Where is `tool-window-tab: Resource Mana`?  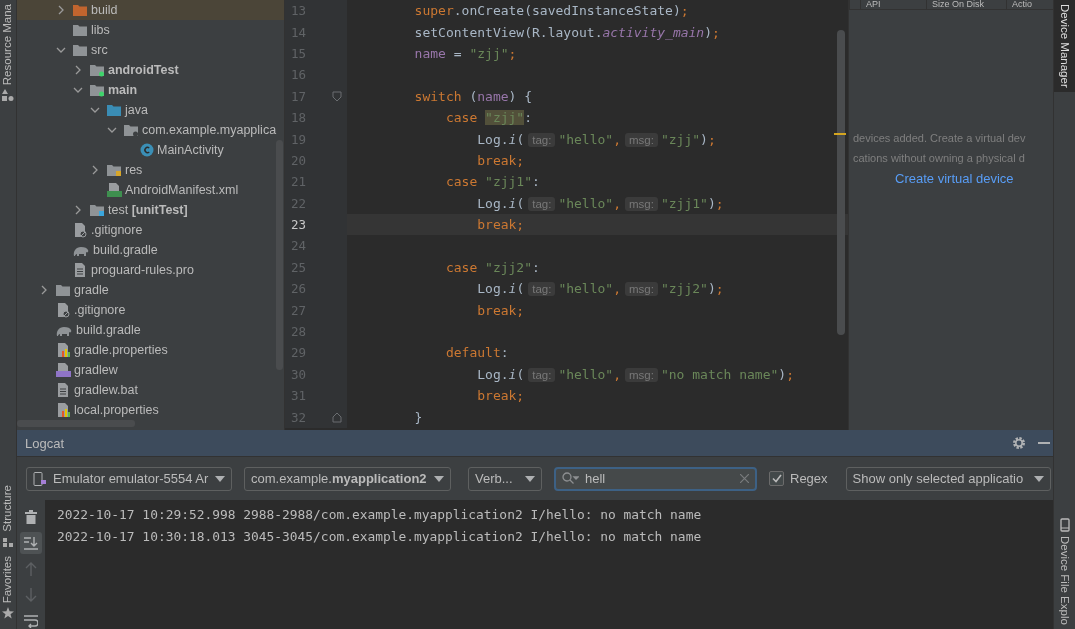 tool-window-tab: Resource Mana is located at coordinates (8, 53).